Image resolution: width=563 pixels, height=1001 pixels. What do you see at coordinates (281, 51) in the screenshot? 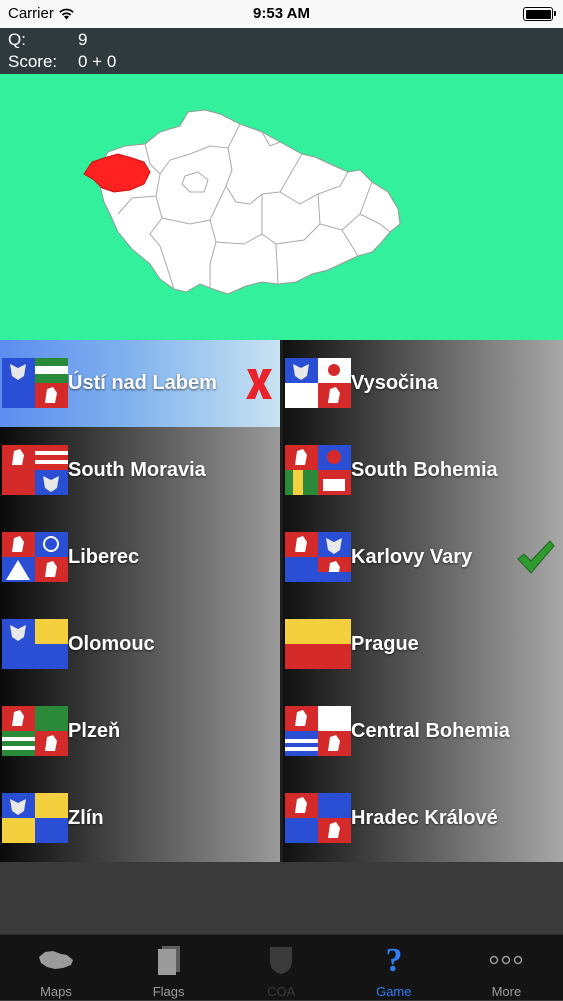
I see `score-header: Q: 9 Score: 0 + 0` at bounding box center [281, 51].